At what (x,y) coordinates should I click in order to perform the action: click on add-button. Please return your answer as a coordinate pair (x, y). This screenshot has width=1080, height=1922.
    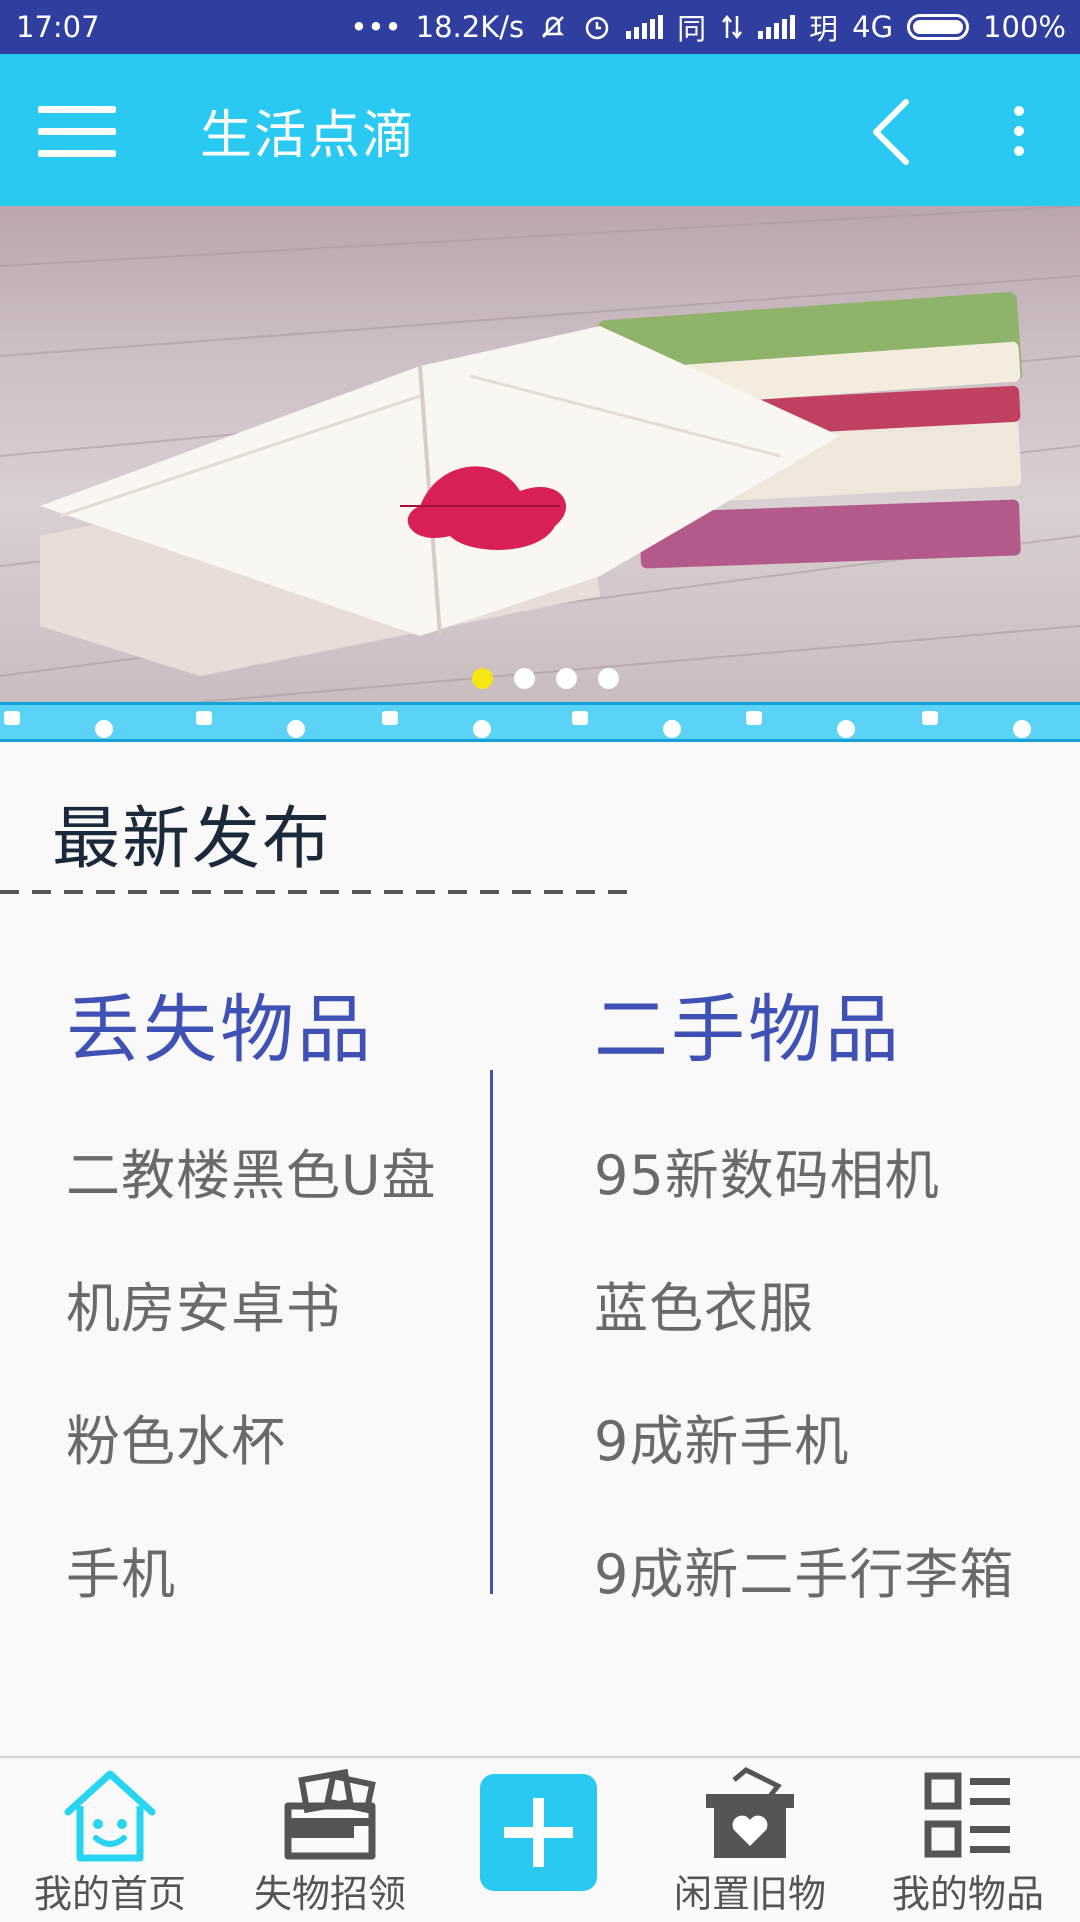
    Looking at the image, I should click on (538, 1832).